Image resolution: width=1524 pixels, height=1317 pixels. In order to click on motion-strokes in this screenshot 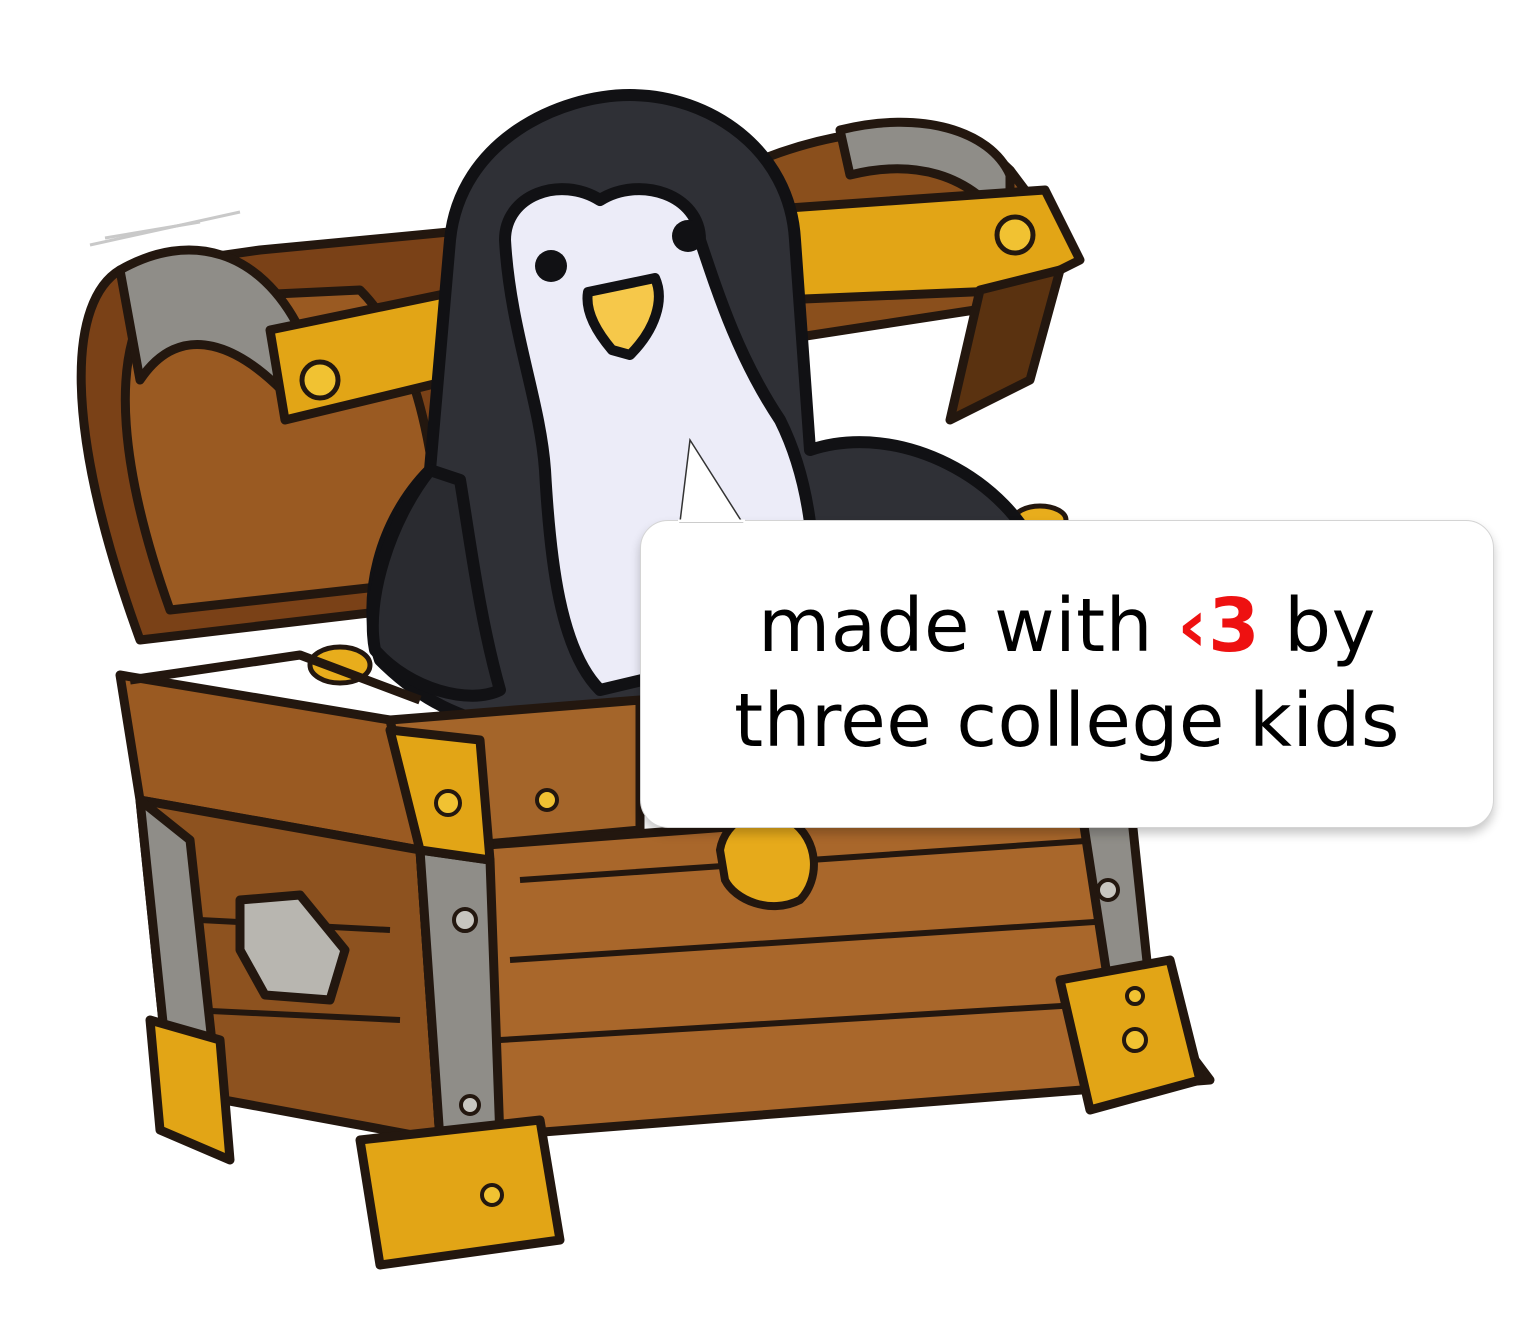, I will do `click(165, 228)`.